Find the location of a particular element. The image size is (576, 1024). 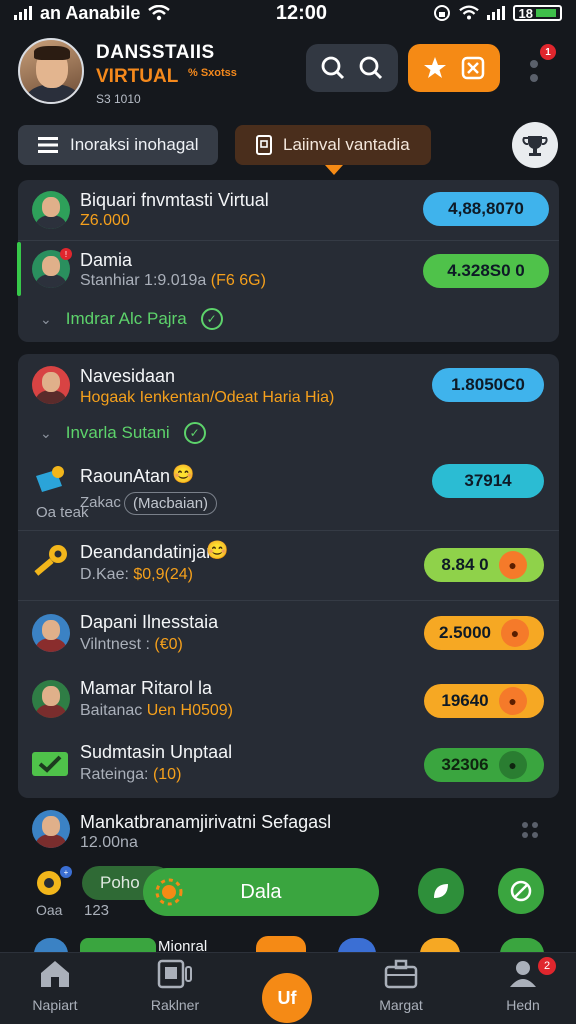

check-card-icon is located at coordinates (50, 764).